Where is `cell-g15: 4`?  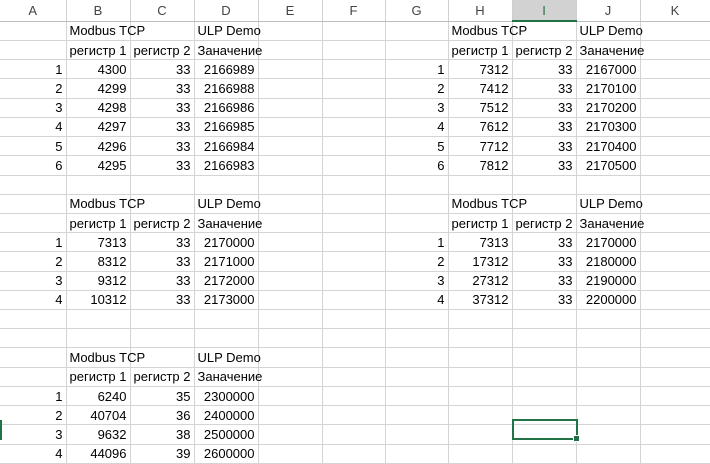 cell-g15: 4 is located at coordinates (417, 300).